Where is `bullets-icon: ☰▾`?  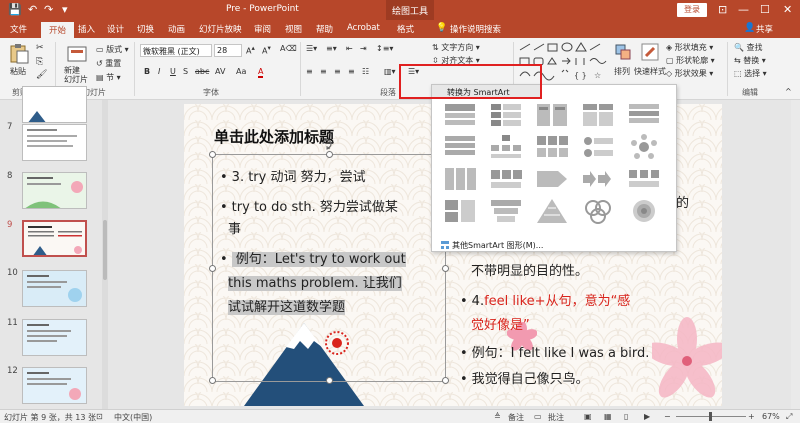
bullets-icon: ☰▾ is located at coordinates (311, 48).